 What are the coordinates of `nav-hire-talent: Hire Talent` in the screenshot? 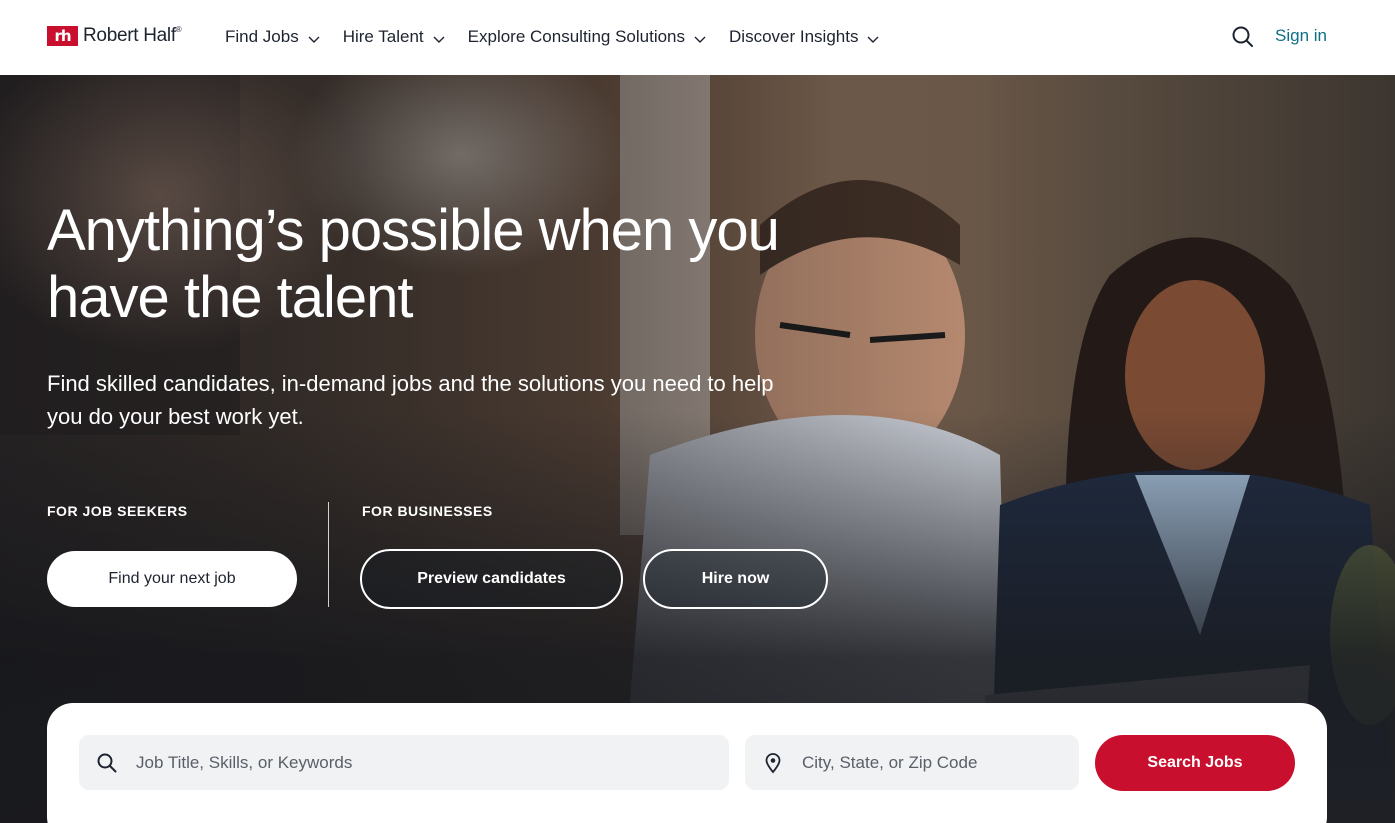 It's located at (394, 37).